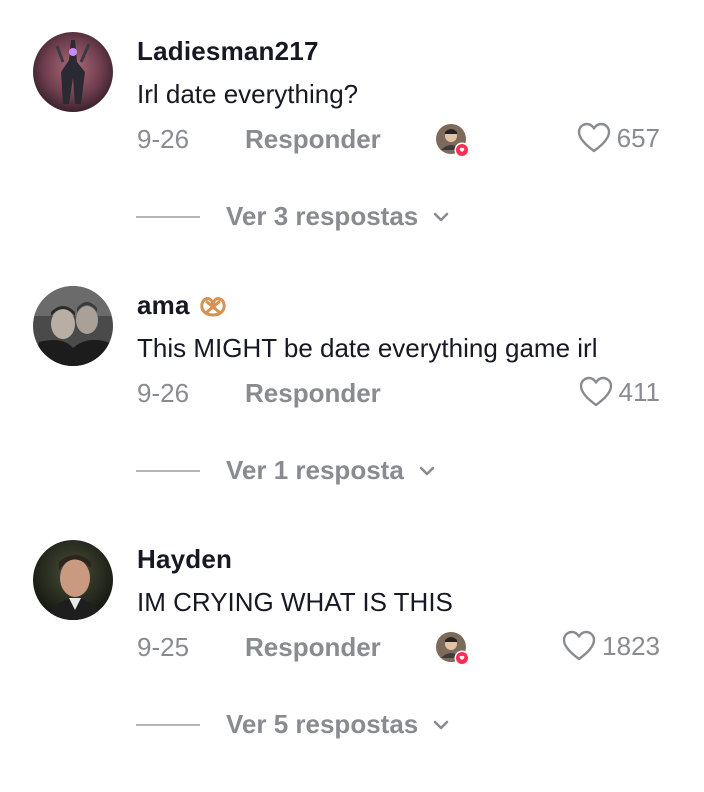 This screenshot has height=792, width=704. Describe the element at coordinates (315, 470) in the screenshot. I see `view-replies-label: Ver 1 resposta` at that location.